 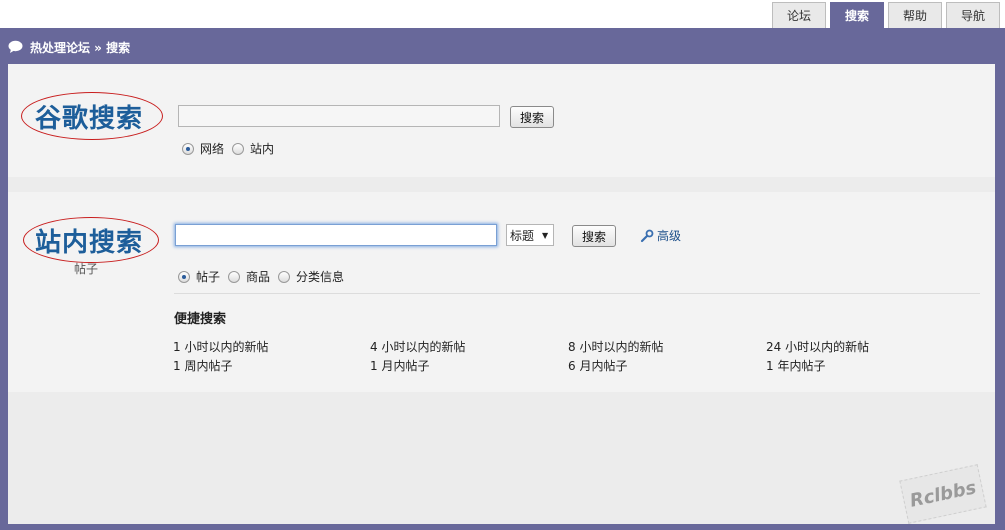 What do you see at coordinates (669, 236) in the screenshot?
I see `advanced-label: 高级` at bounding box center [669, 236].